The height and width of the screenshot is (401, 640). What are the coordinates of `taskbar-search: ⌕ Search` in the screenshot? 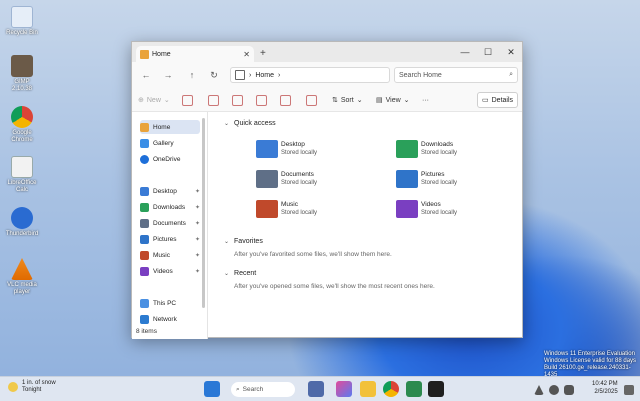 It's located at (263, 389).